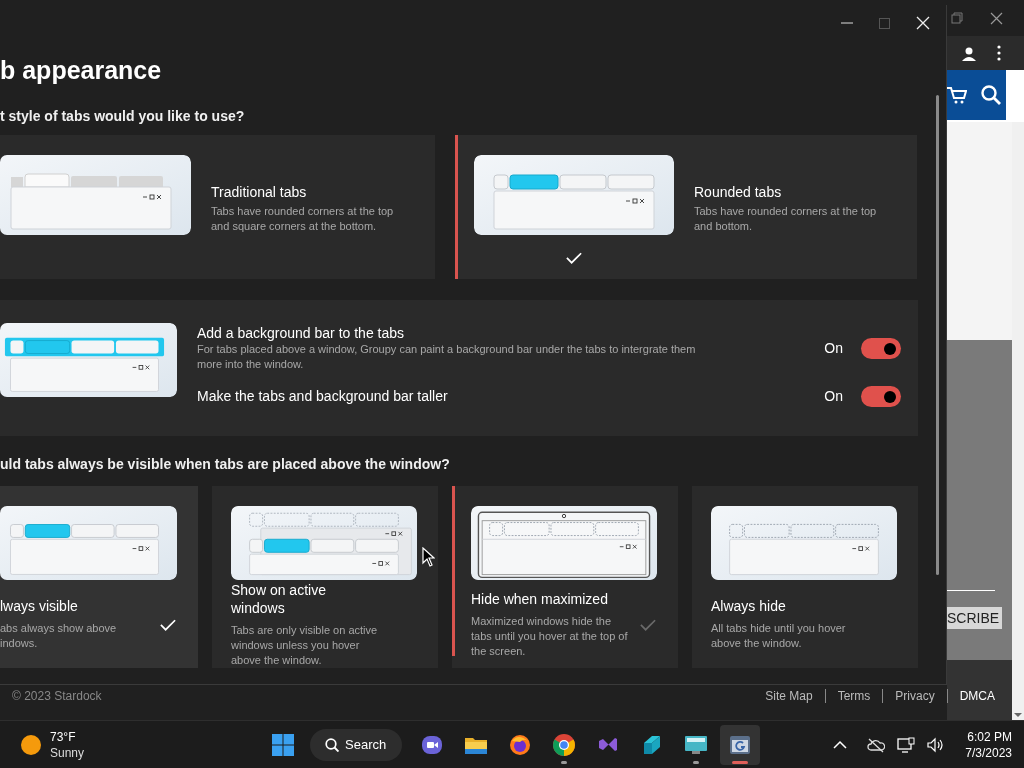  Describe the element at coordinates (565, 577) in the screenshot. I see `option-card: Hide when maximized Maximized windows hide the tabs until you hover at the top of the screen.` at that location.